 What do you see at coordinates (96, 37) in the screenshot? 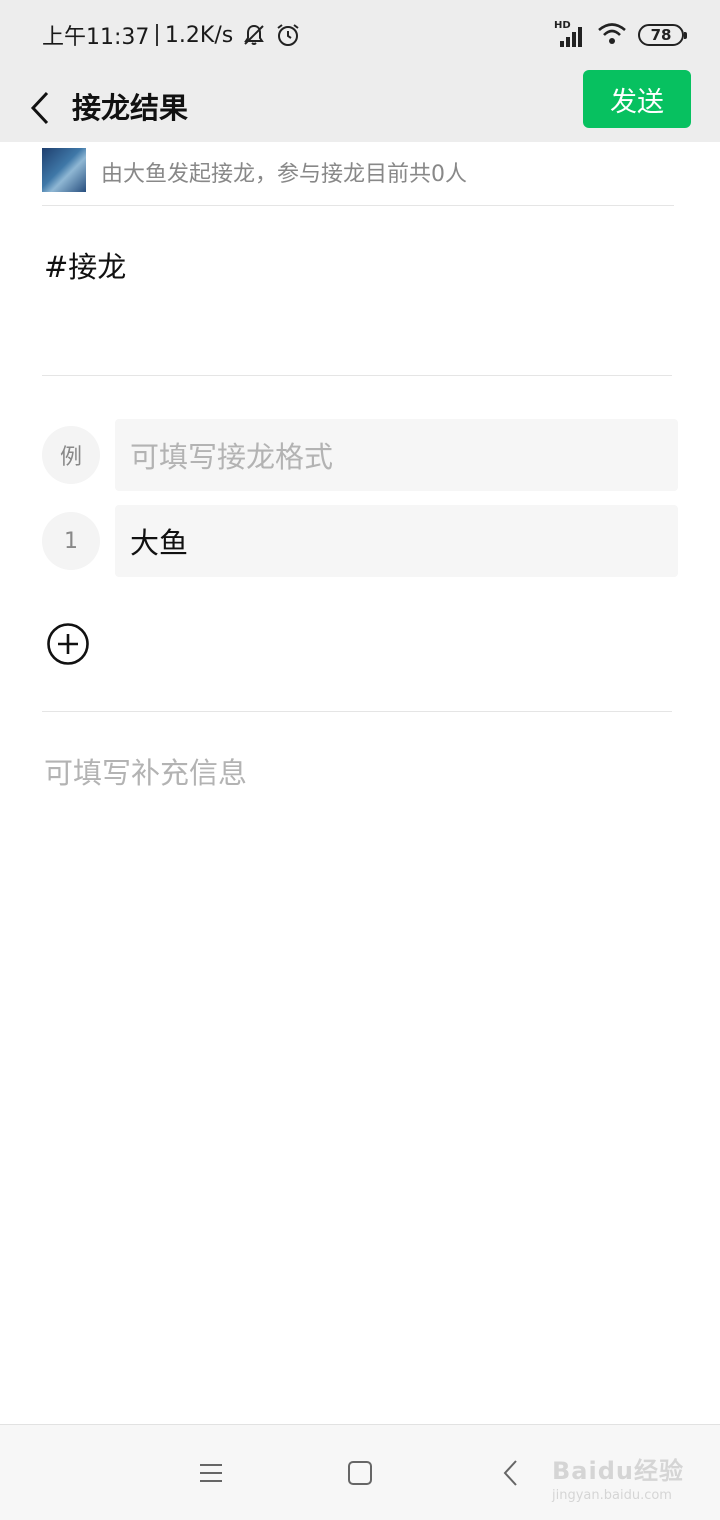
I see `status-time: 上午11:37` at bounding box center [96, 37].